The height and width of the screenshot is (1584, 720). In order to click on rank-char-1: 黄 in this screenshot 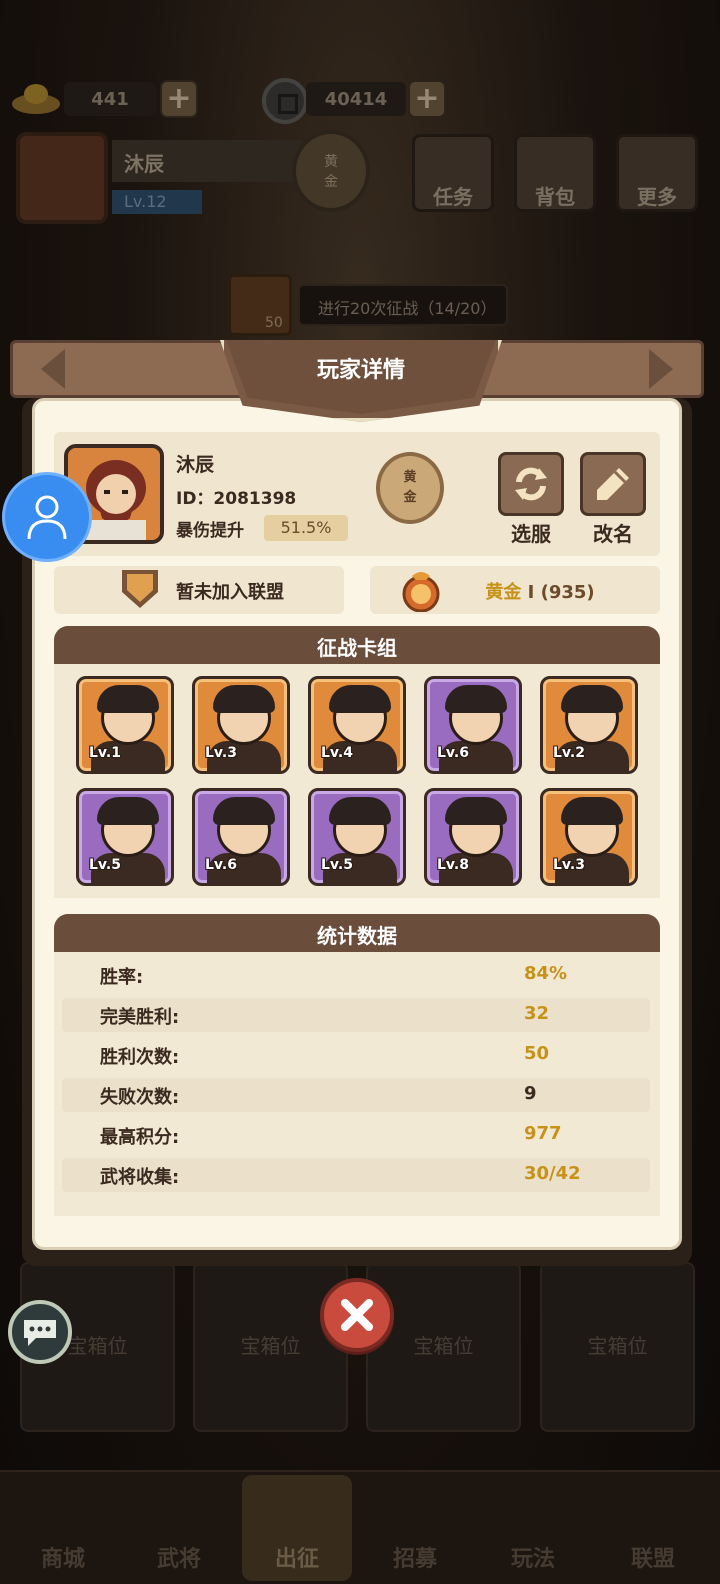, I will do `click(410, 477)`.